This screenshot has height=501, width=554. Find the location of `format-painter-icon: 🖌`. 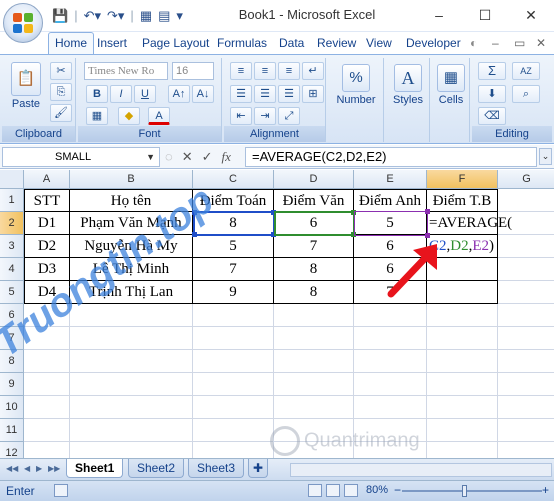

format-painter-icon: 🖌 is located at coordinates (61, 113).